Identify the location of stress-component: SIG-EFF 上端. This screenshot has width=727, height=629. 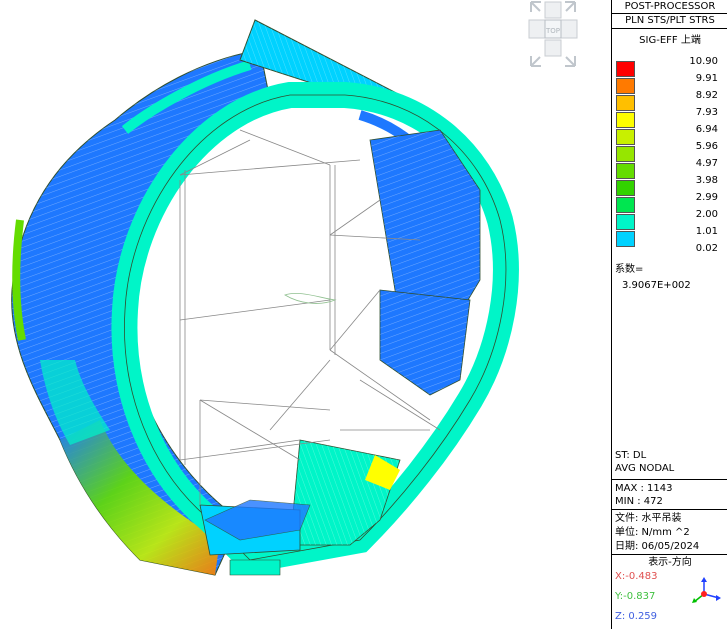
(670, 40).